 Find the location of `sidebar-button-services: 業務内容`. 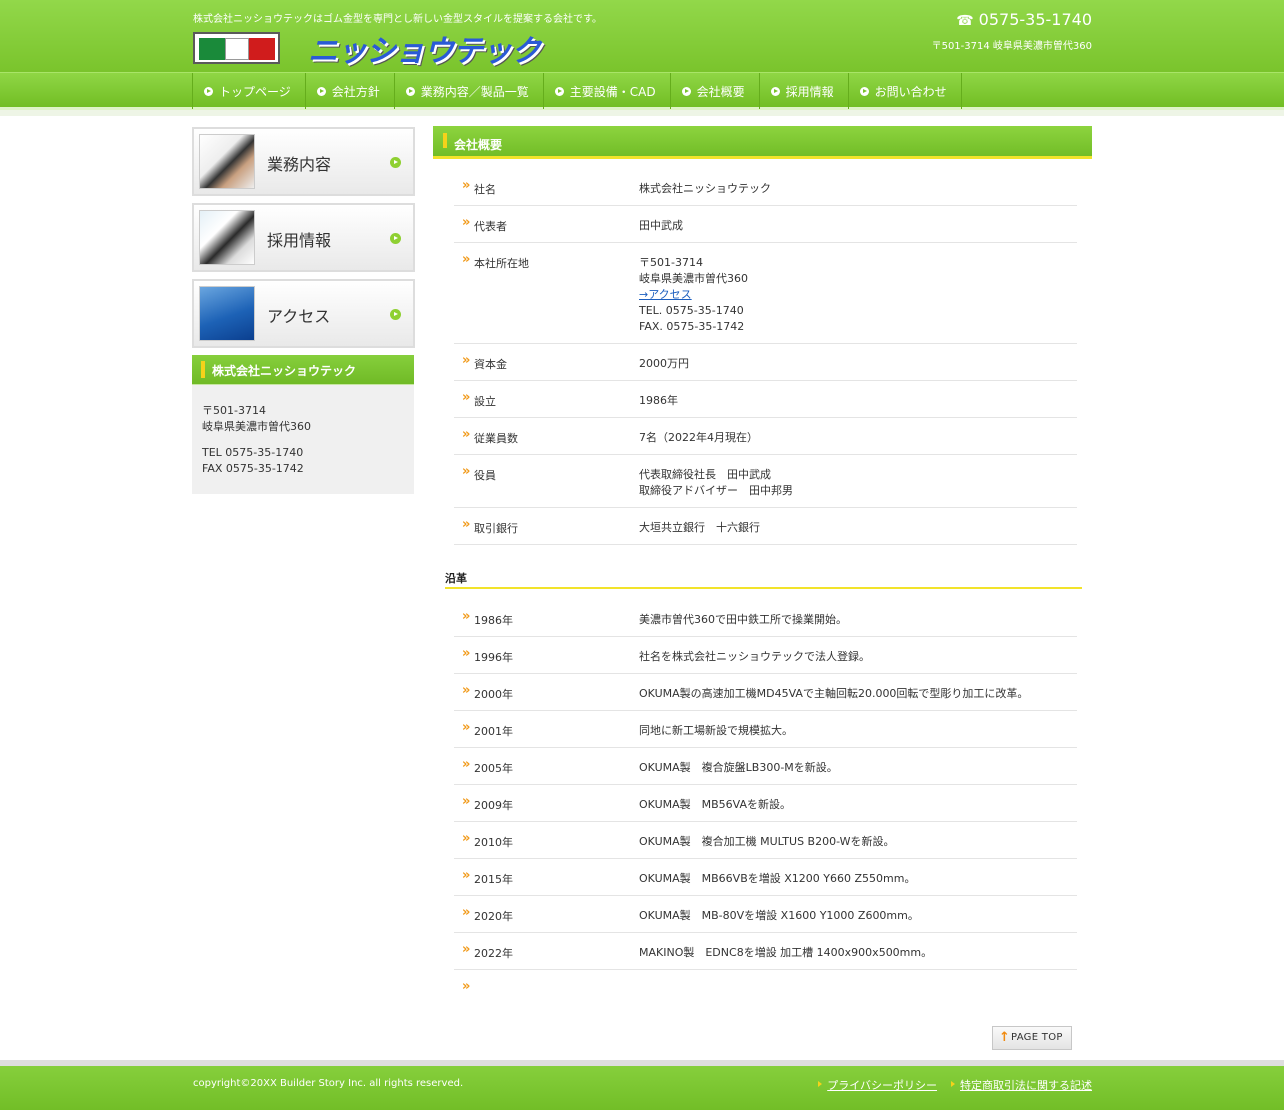

sidebar-button-services: 業務内容 is located at coordinates (303, 161).